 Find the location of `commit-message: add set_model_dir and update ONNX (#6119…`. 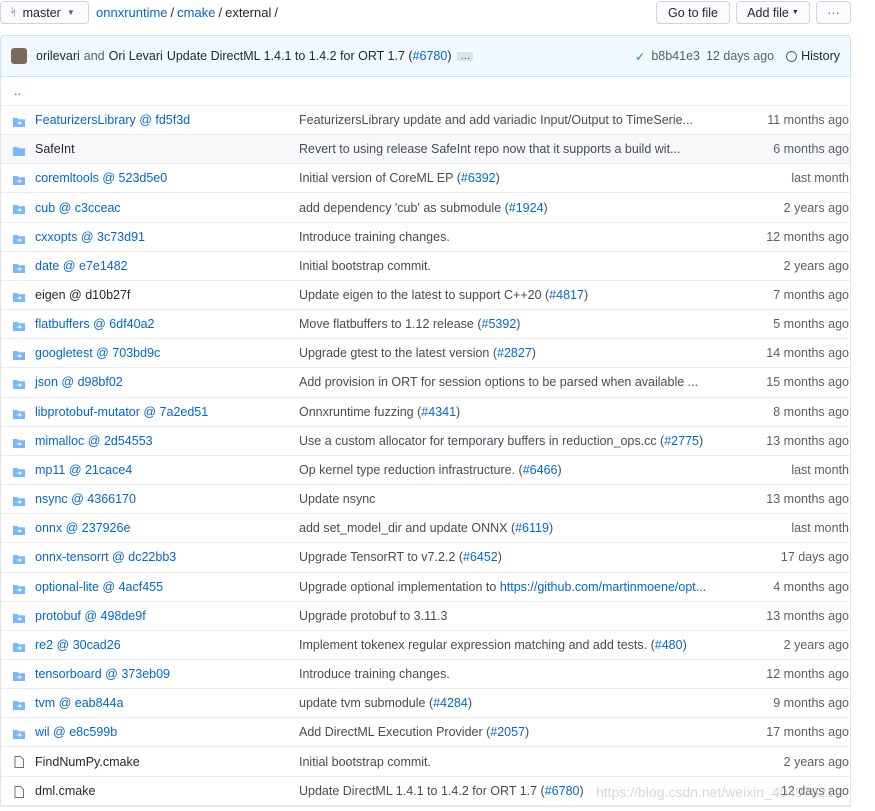

commit-message: add set_model_dir and update ONNX (#6119… is located at coordinates (426, 528).